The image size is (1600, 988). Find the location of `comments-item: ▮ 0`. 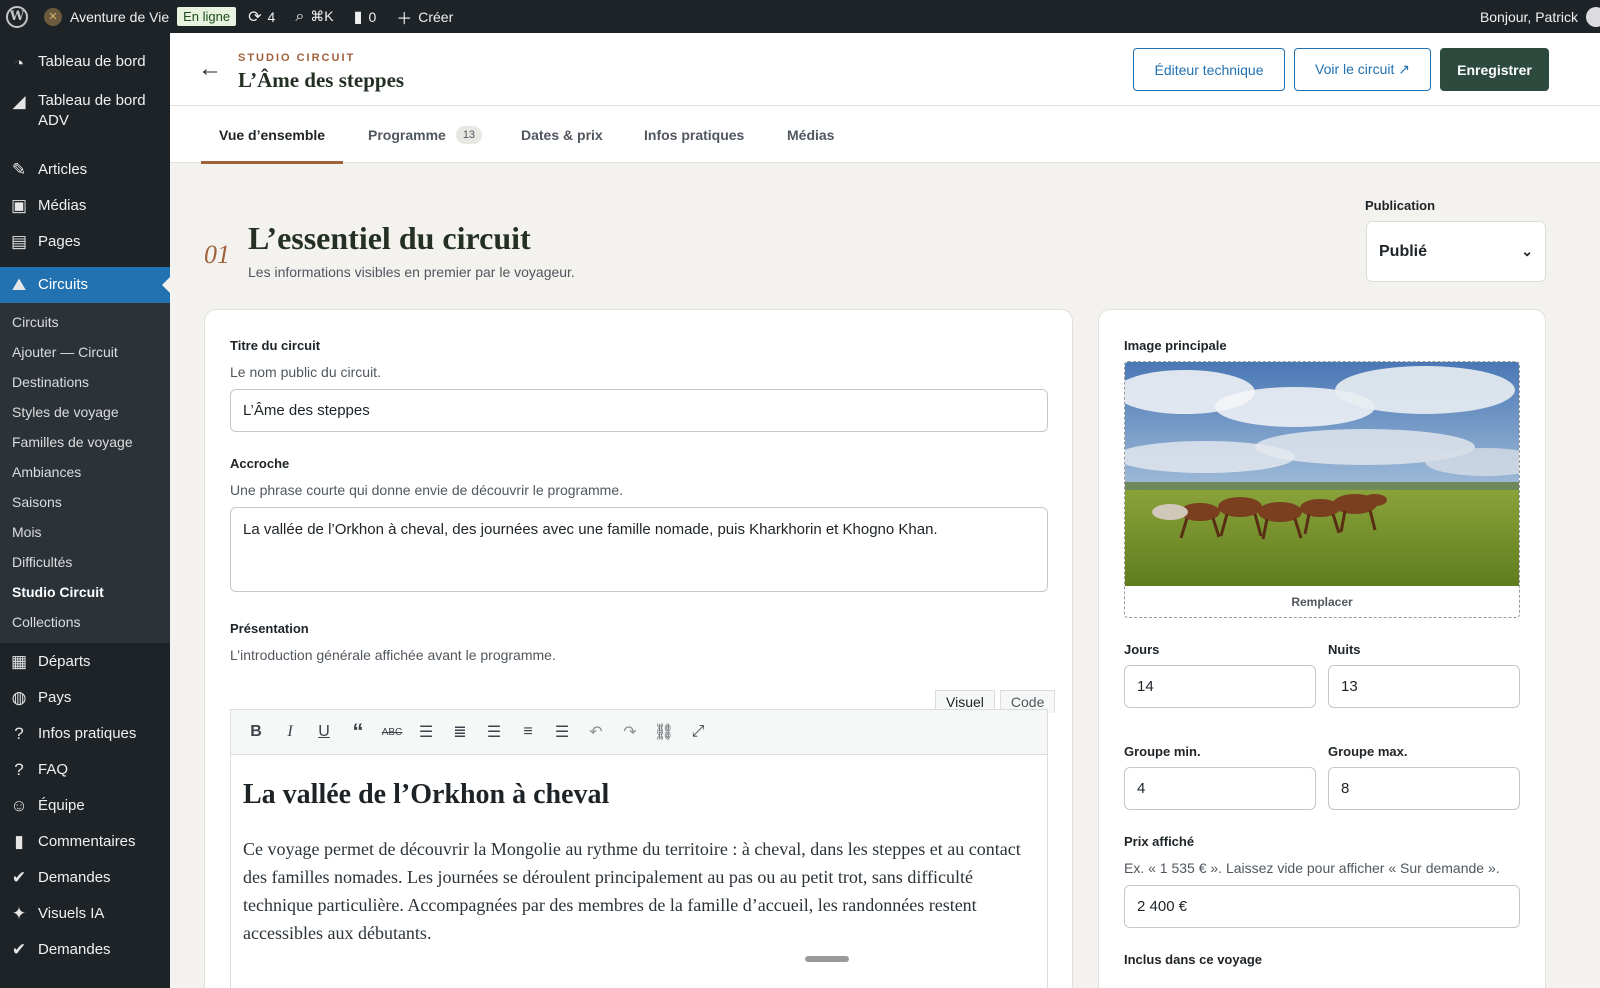

comments-item: ▮ 0 is located at coordinates (365, 16).